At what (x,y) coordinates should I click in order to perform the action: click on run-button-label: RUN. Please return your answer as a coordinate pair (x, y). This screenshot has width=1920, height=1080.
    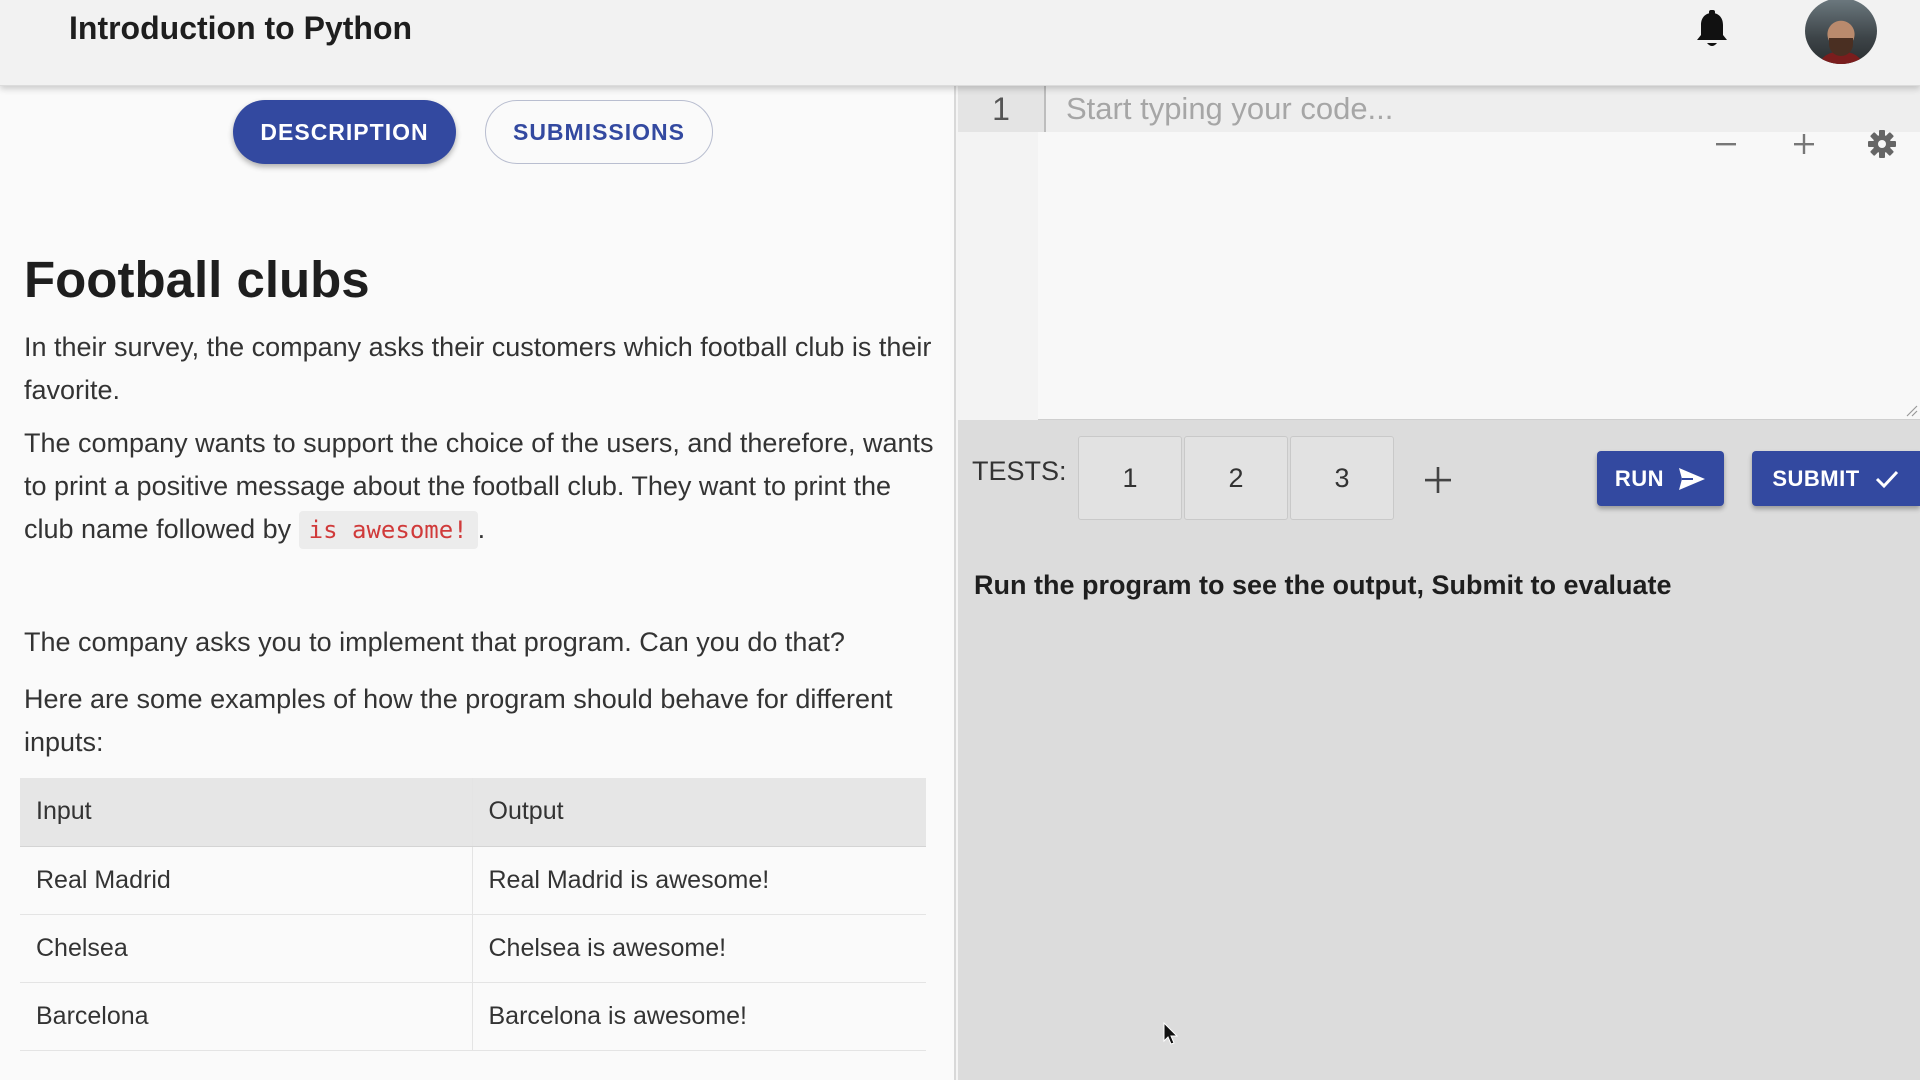
    Looking at the image, I should click on (1639, 478).